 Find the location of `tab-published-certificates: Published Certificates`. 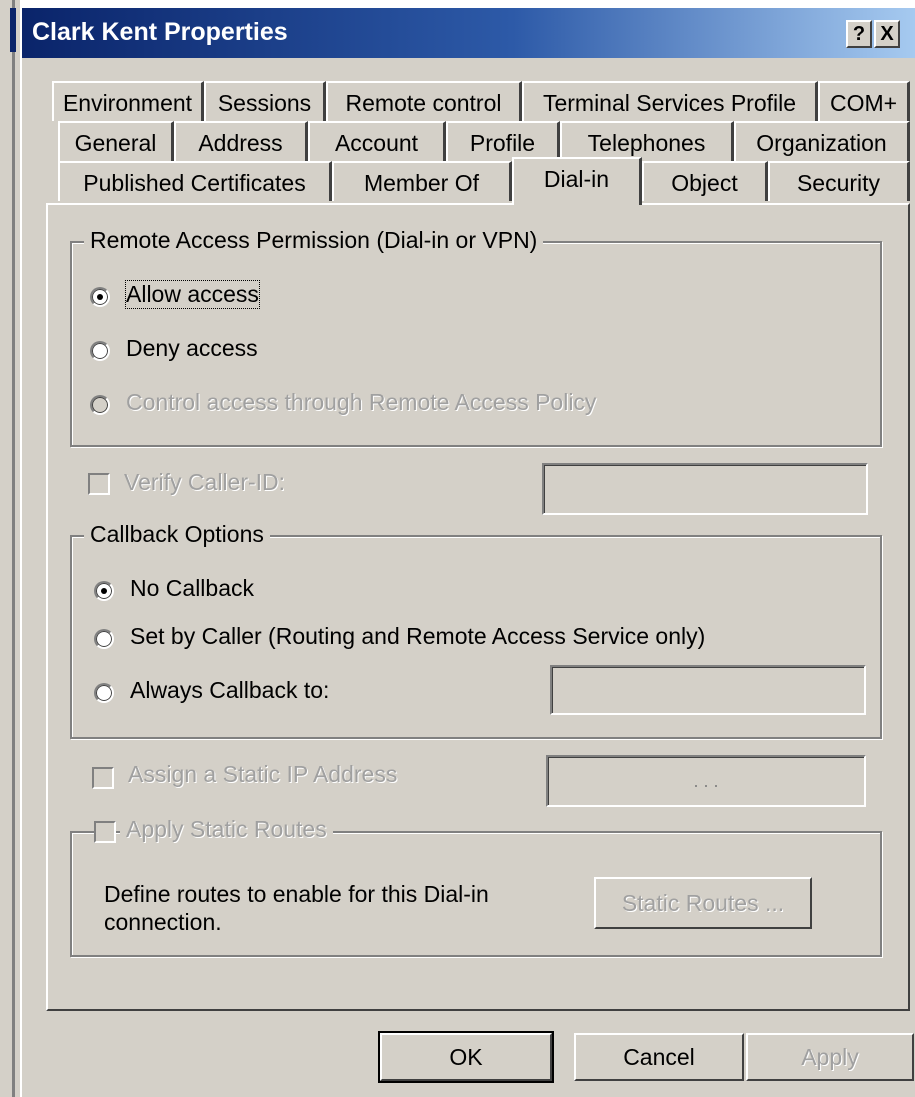

tab-published-certificates: Published Certificates is located at coordinates (195, 181).